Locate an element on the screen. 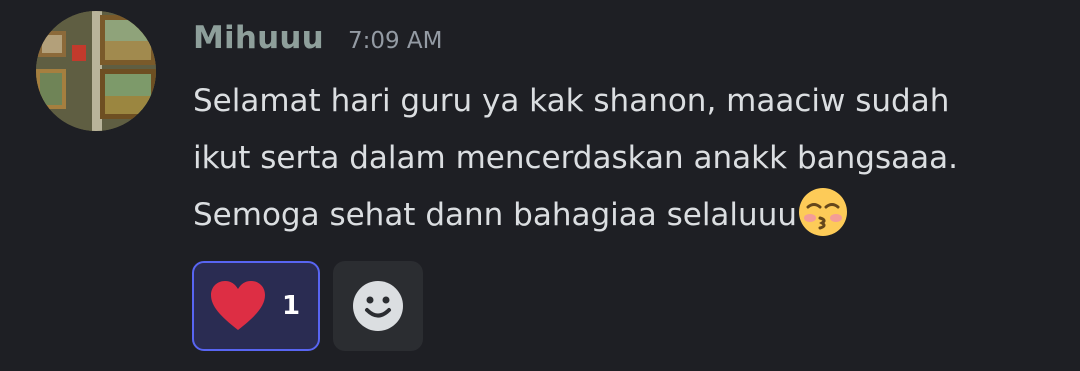 This screenshot has height=371, width=1080. reactions-bar: 1 is located at coordinates (307, 306).